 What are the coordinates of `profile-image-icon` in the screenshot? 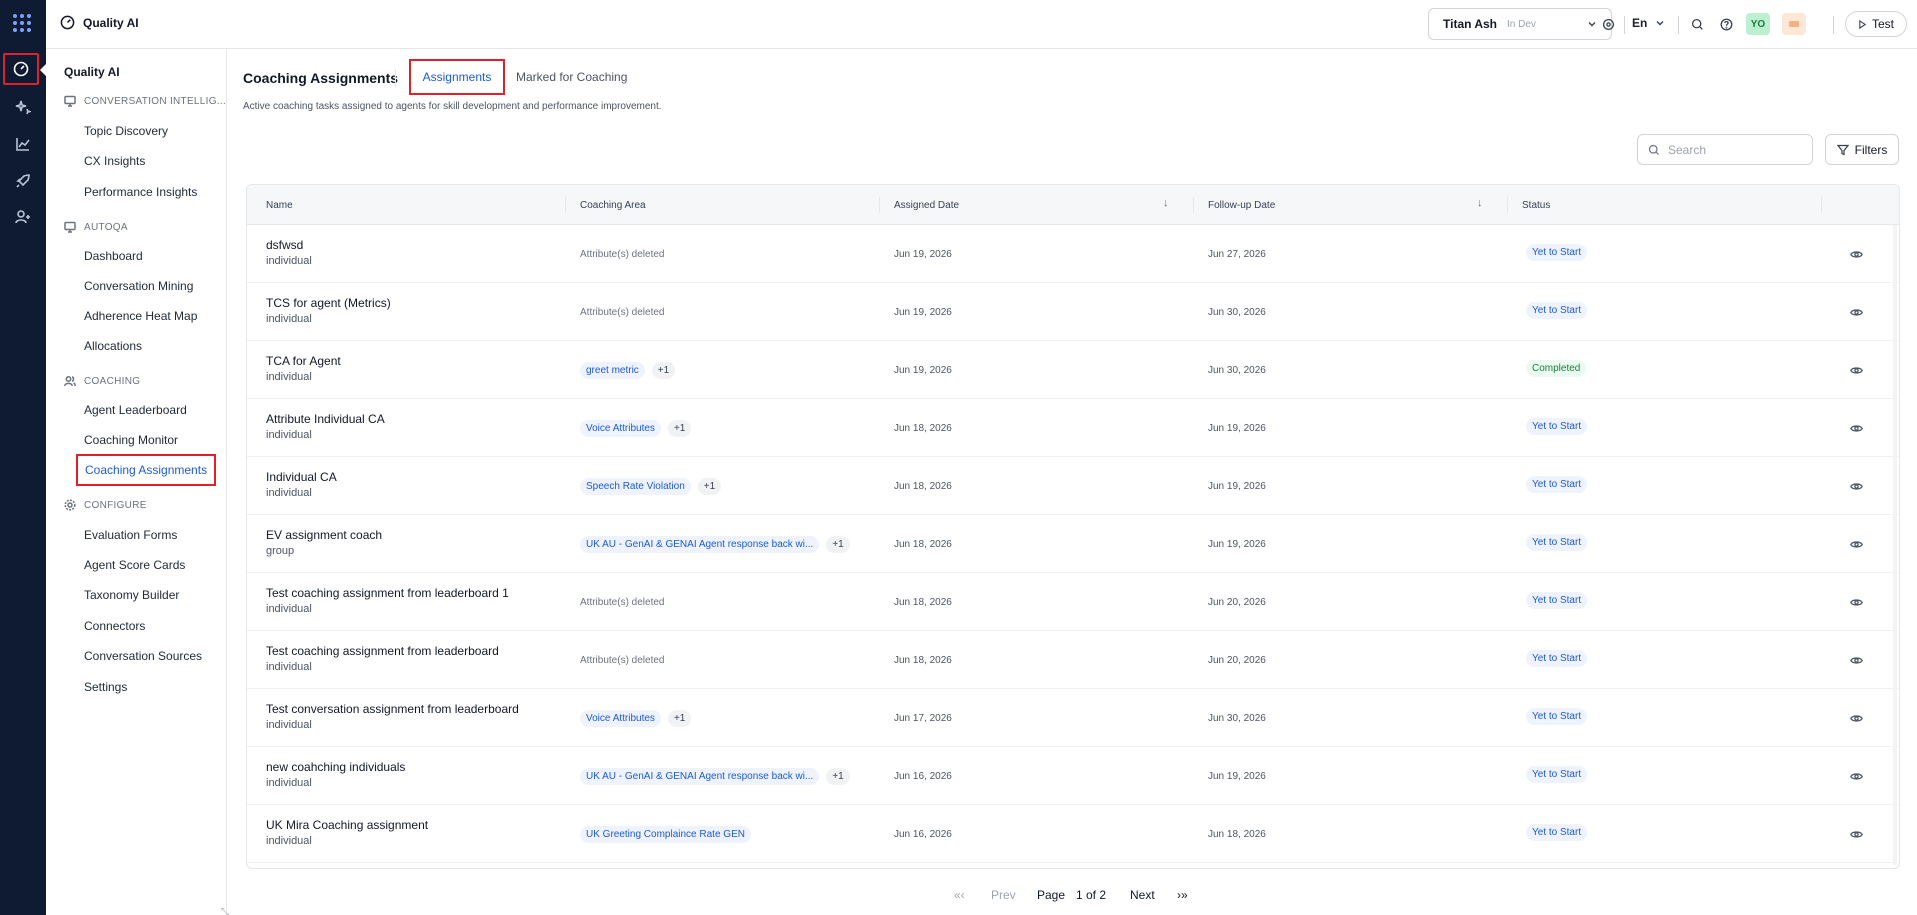 It's located at (1794, 24).